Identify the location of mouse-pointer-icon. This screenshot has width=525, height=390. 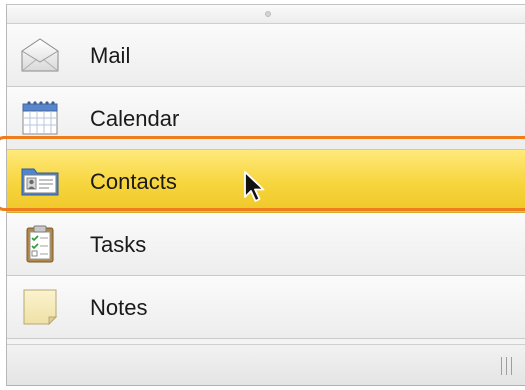
(254, 186).